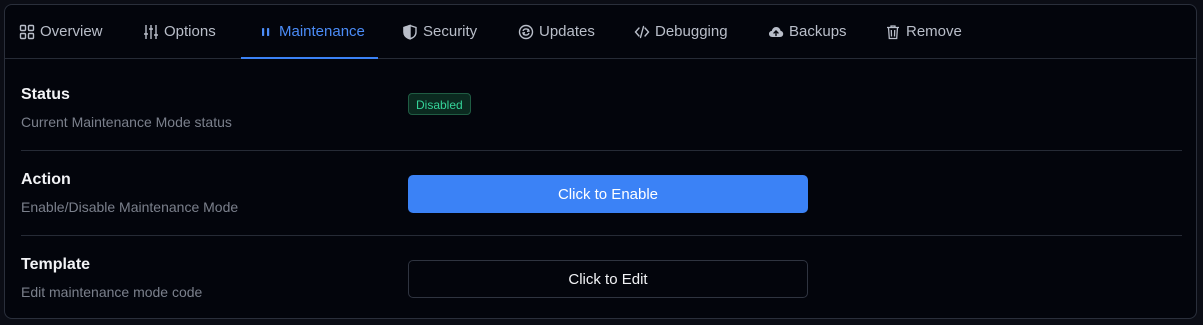 The height and width of the screenshot is (325, 1203). I want to click on pause-icon, so click(266, 32).